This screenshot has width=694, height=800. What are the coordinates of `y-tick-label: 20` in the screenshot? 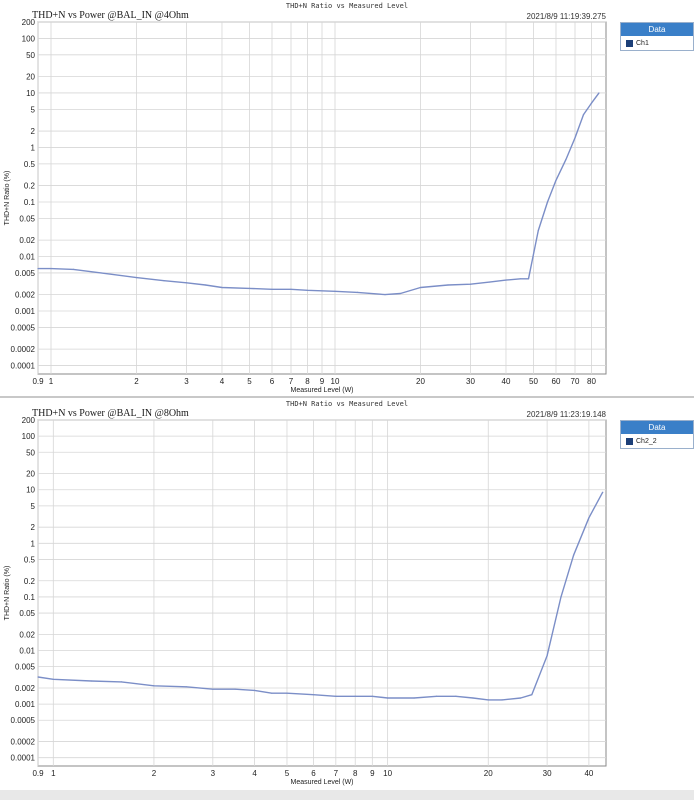 It's located at (30, 474).